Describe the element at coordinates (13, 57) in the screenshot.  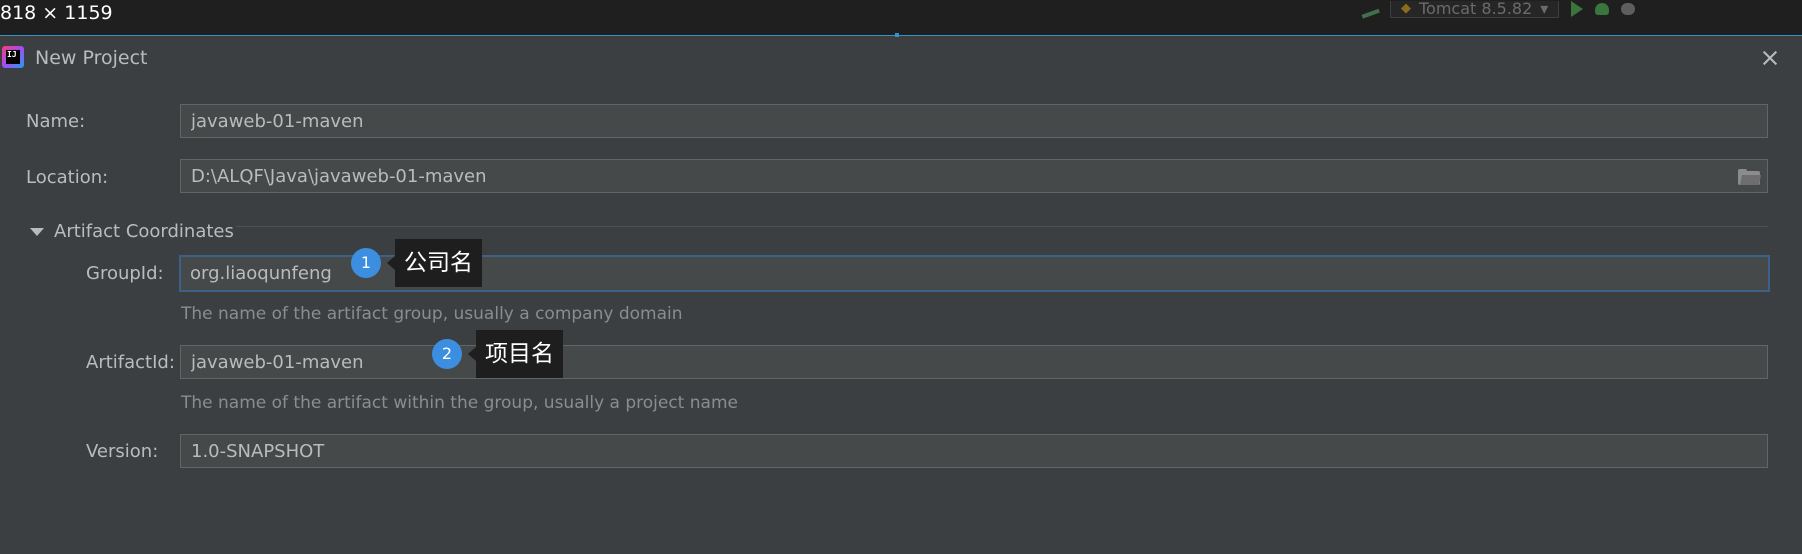
I see `intellij-logo-icon: IJ` at that location.